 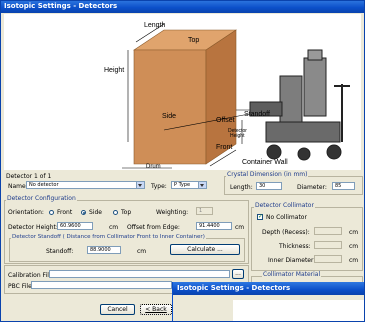 I want to click on orientation-top-label: Top, so click(x=126, y=212).